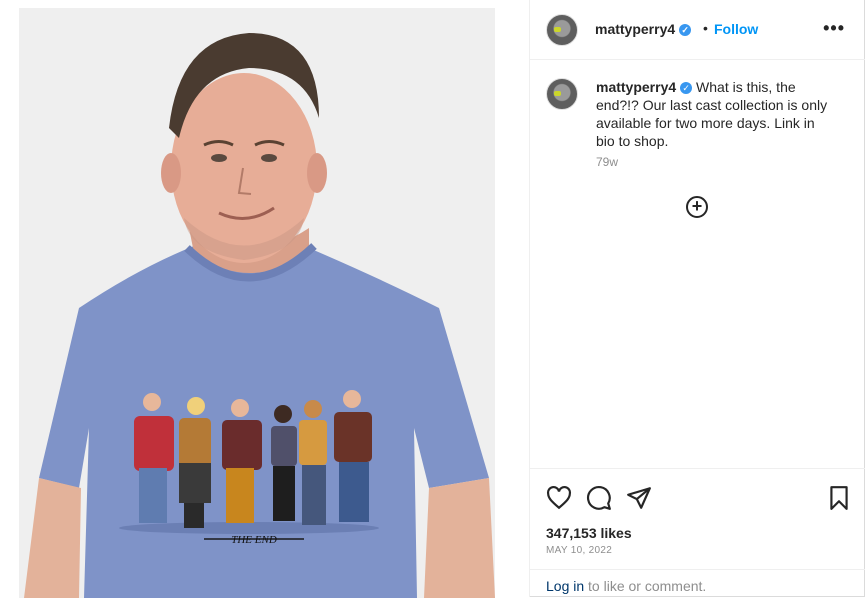 This screenshot has height=600, width=868. What do you see at coordinates (834, 28) in the screenshot?
I see `more-options-icon: •••` at bounding box center [834, 28].